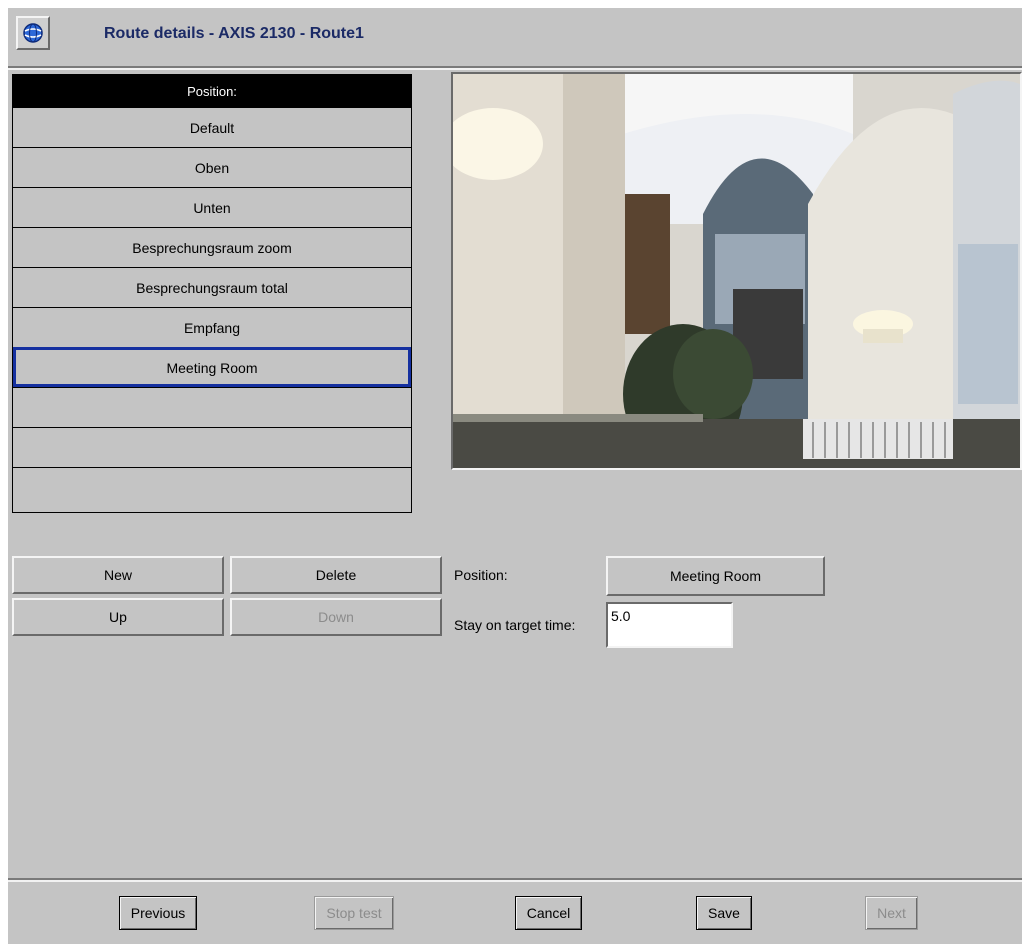  What do you see at coordinates (212, 327) in the screenshot?
I see `position-item-empfang: Empfang` at bounding box center [212, 327].